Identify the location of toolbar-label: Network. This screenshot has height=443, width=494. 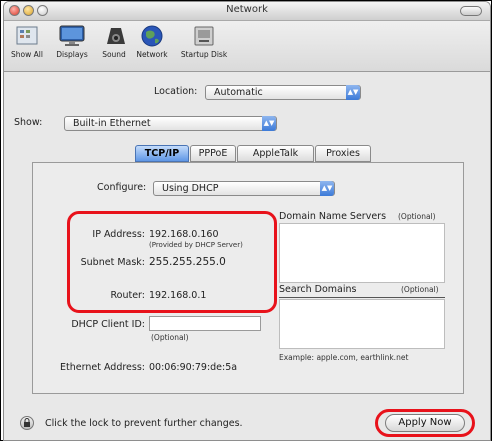
(152, 54).